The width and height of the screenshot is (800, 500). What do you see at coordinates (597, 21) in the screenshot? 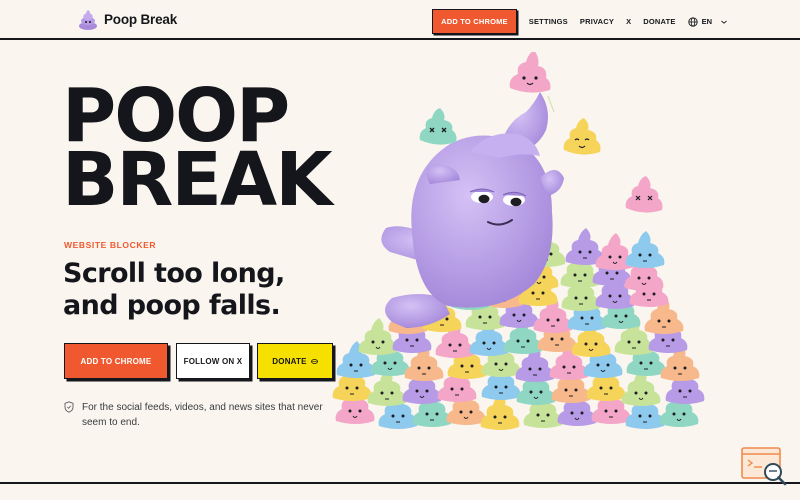
I see `nav-privacy-link: PRIVACY` at bounding box center [597, 21].